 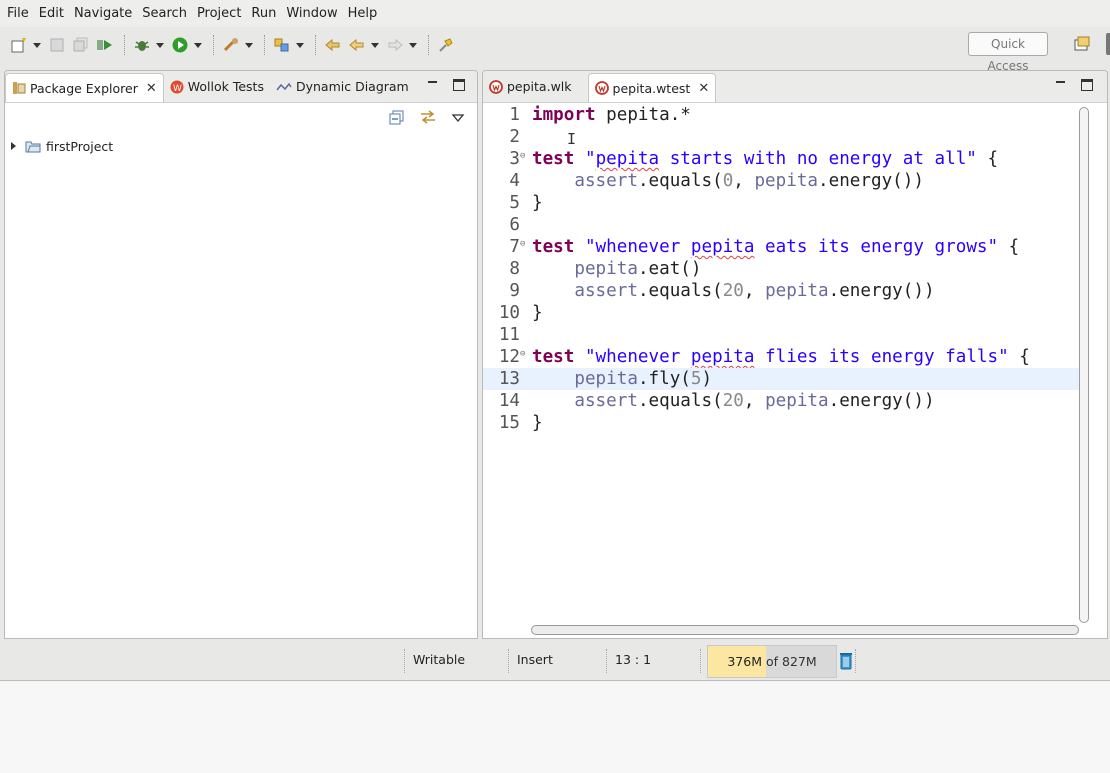 What do you see at coordinates (57, 45) in the screenshot?
I see `save-icon` at bounding box center [57, 45].